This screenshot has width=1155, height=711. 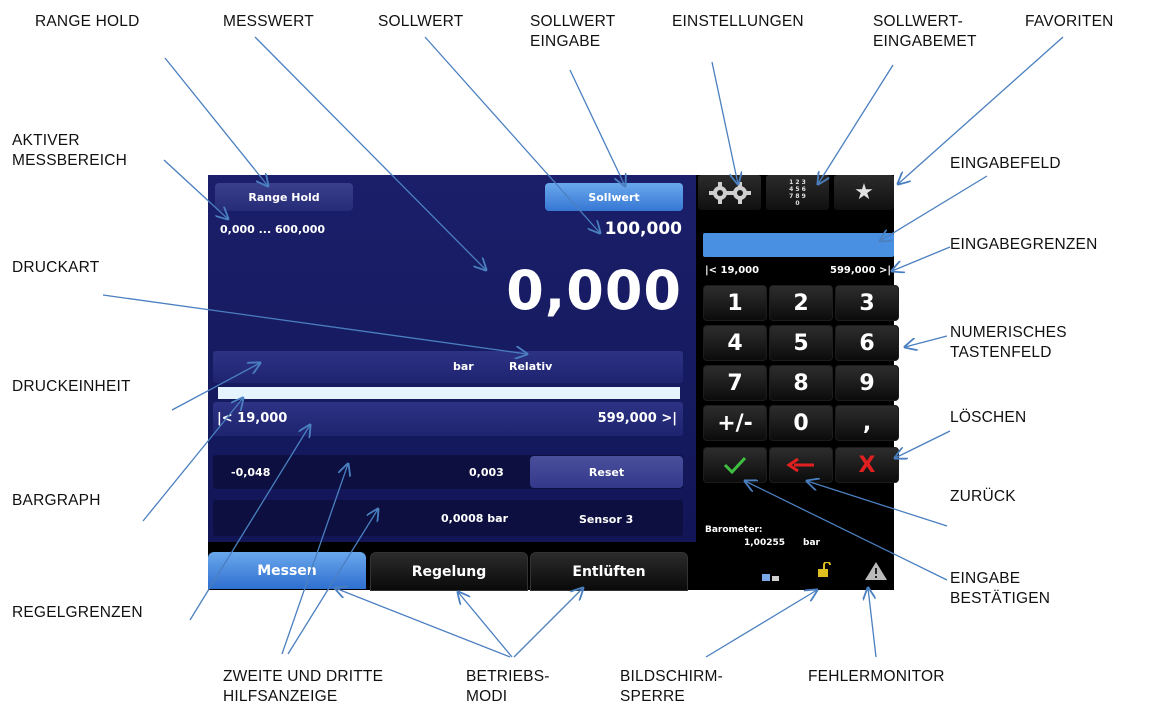 What do you see at coordinates (735, 303) in the screenshot?
I see `key-1: 1` at bounding box center [735, 303].